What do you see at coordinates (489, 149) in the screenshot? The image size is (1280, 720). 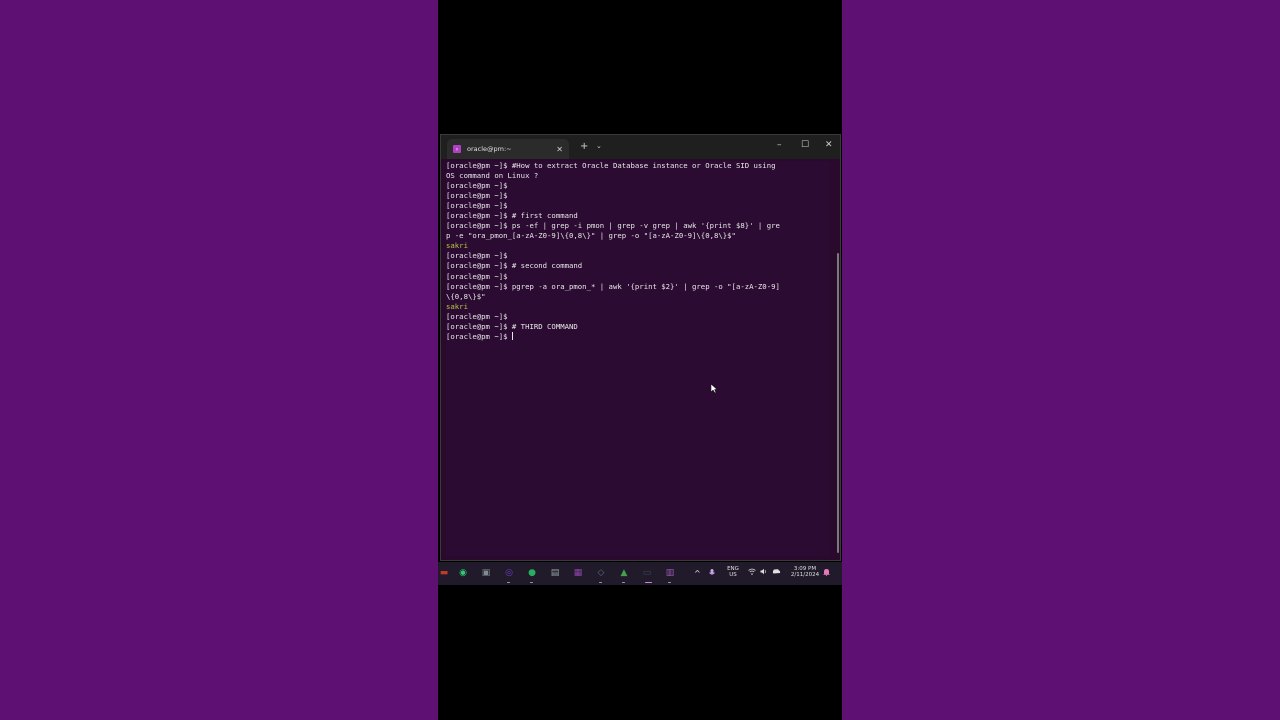 I see `tab-title: oracle@pm:~` at bounding box center [489, 149].